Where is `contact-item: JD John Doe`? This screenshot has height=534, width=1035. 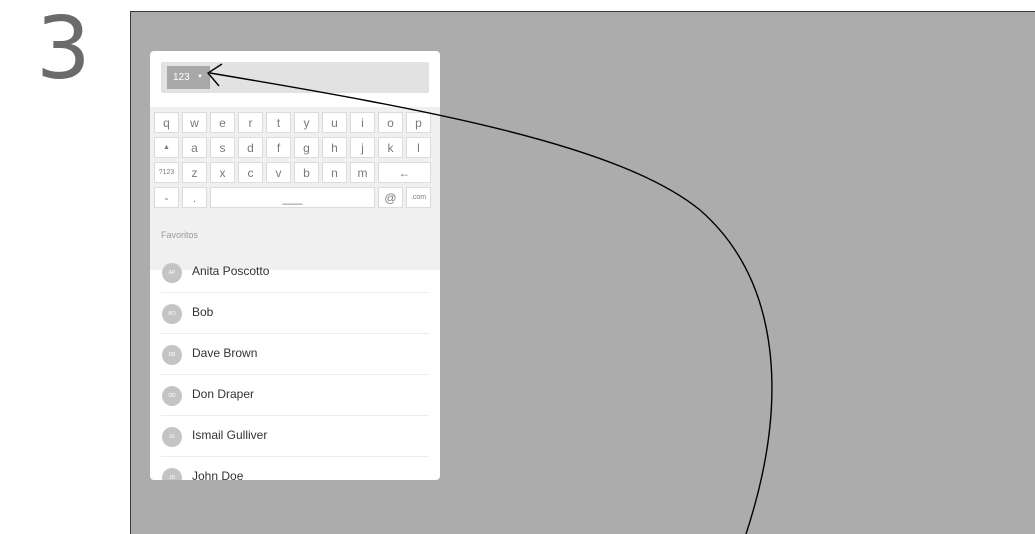
contact-item: JD John Doe is located at coordinates (295, 468).